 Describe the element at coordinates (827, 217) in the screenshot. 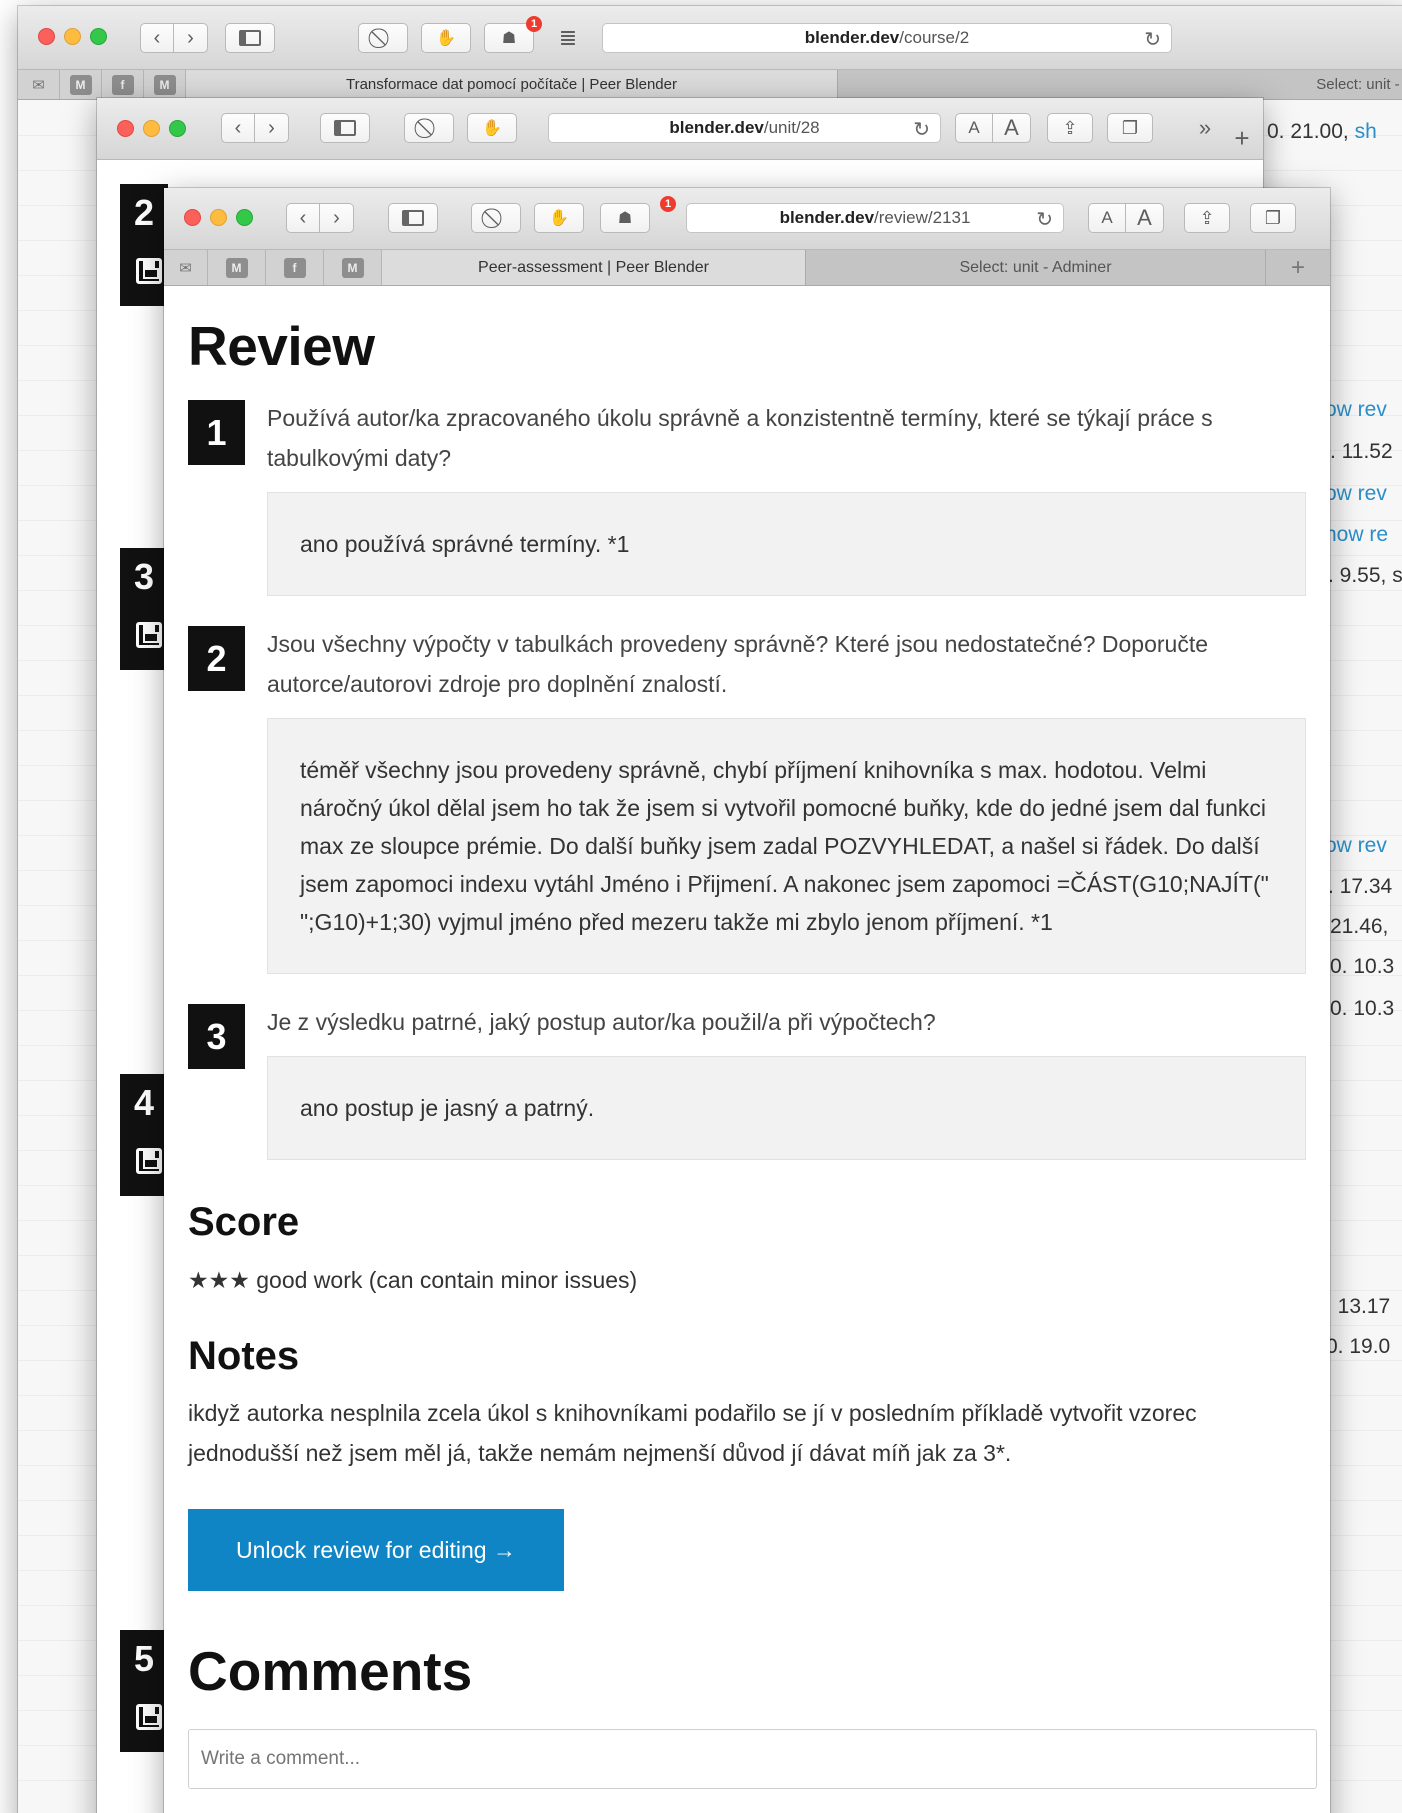

I see `url-domain: blender.dev` at that location.